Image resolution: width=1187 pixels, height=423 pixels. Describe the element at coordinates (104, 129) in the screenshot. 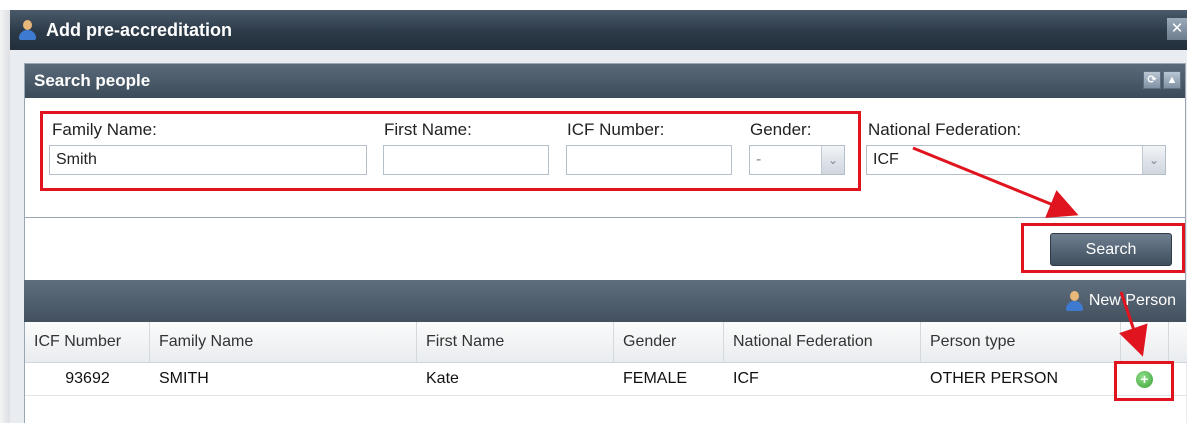

I see `family-name-label: Family Name:` at that location.